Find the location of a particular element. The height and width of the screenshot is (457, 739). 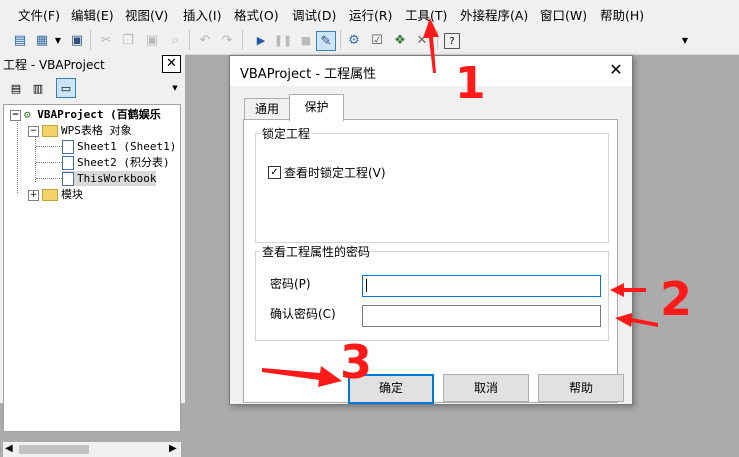

tree-node-thisworkbook: ThisWorkbook is located at coordinates (109, 178).